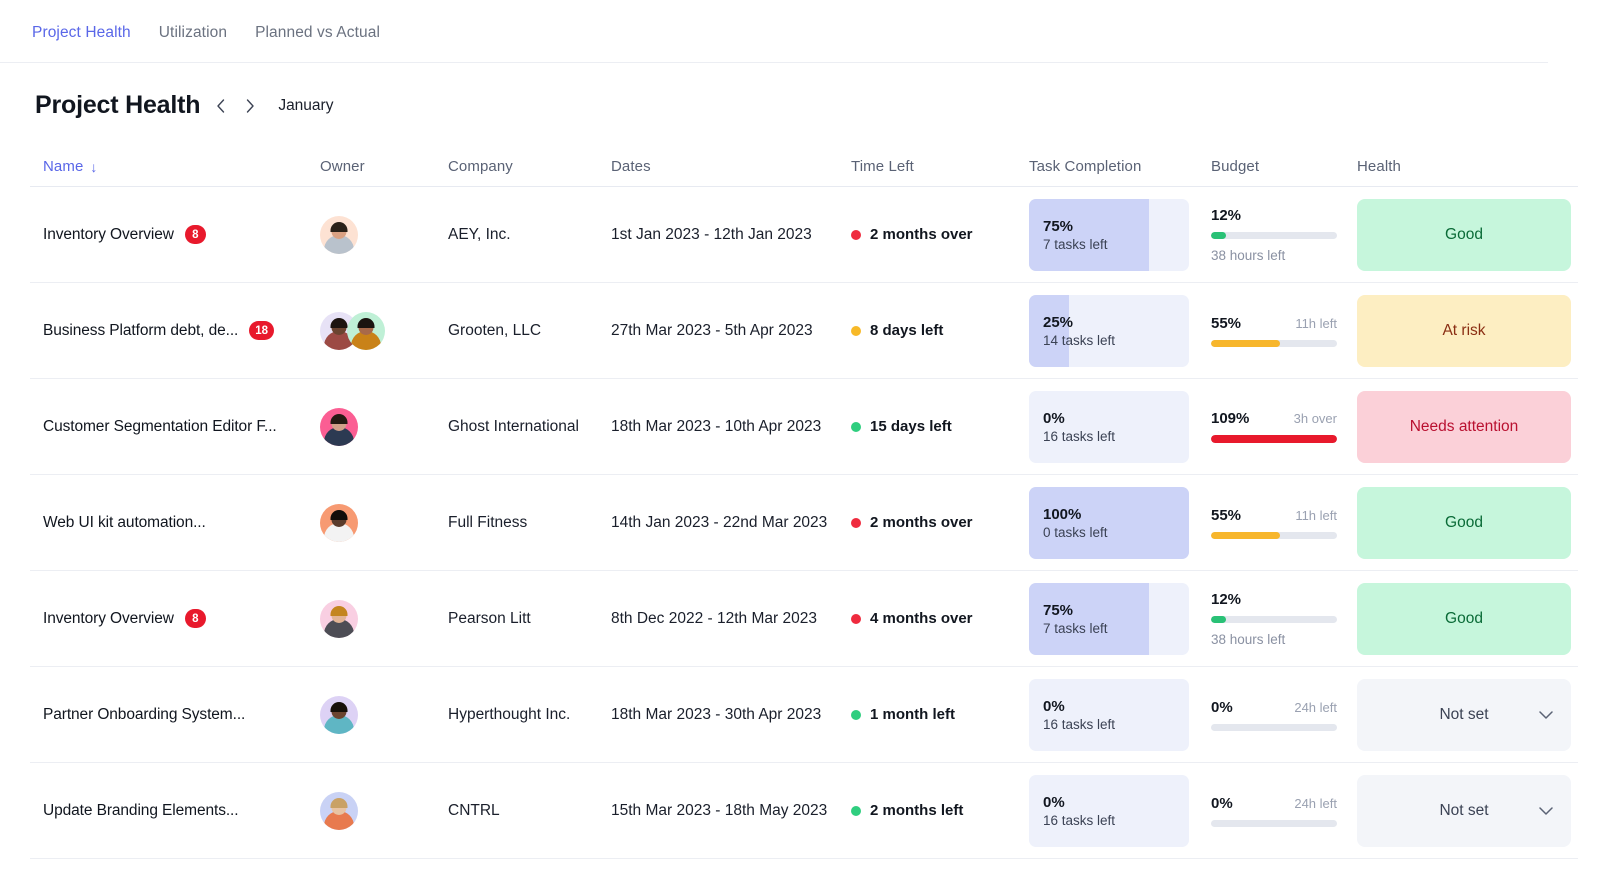 This screenshot has height=873, width=1600. I want to click on health-status-badge: Needs attention, so click(1464, 426).